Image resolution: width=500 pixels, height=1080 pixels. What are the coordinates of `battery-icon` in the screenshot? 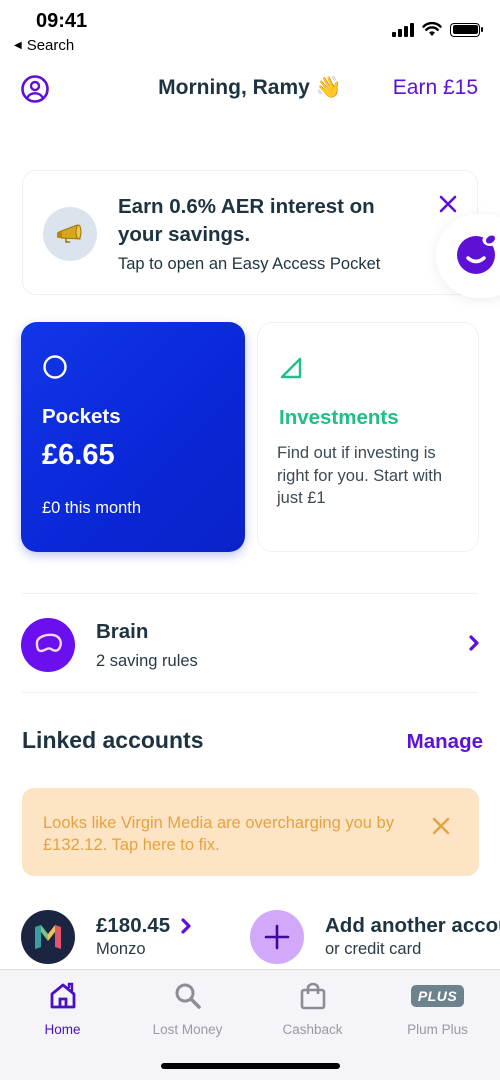 It's located at (466, 29).